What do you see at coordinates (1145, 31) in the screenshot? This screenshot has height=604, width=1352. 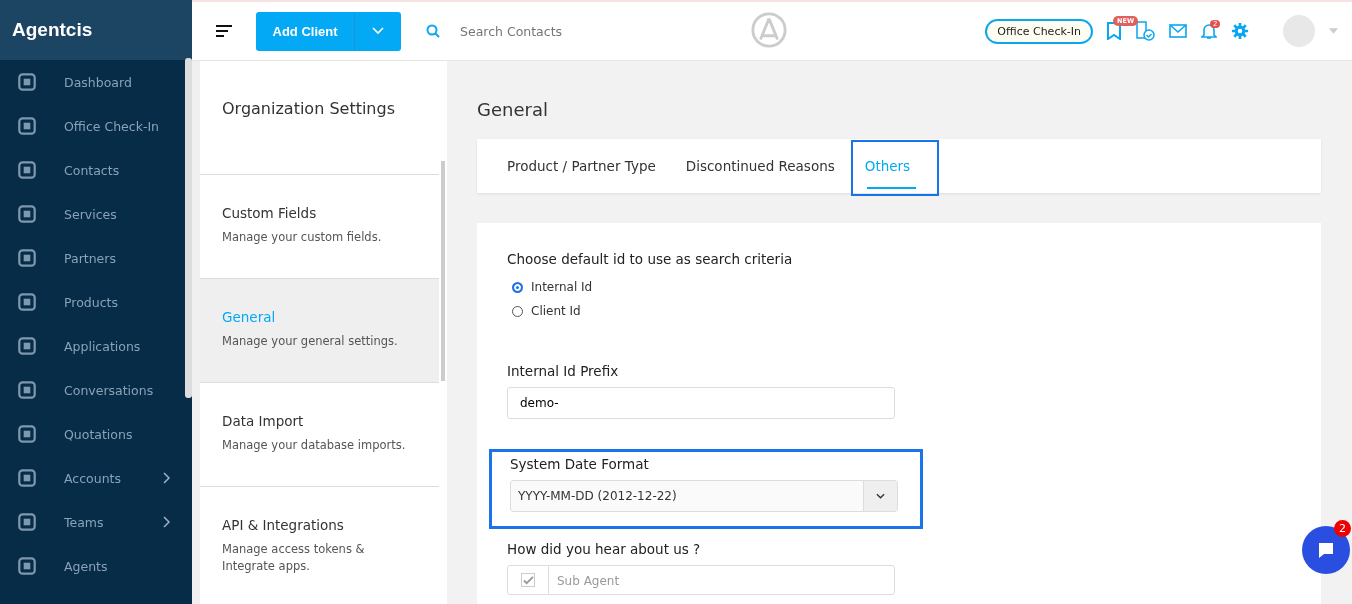 I see `document-check-icon` at bounding box center [1145, 31].